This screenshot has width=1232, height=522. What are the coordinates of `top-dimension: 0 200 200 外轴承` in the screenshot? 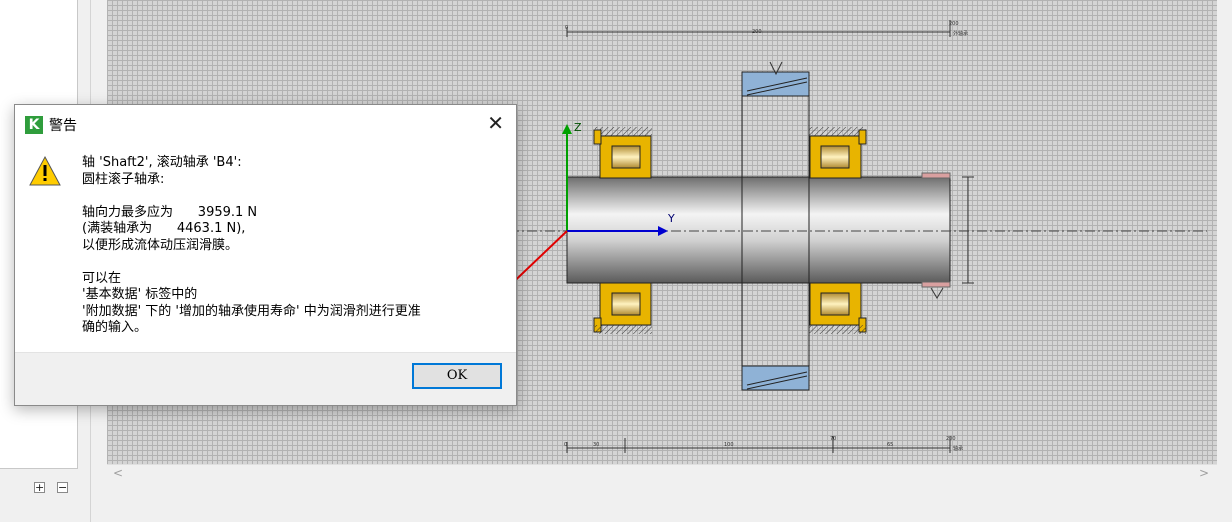 It's located at (766, 28).